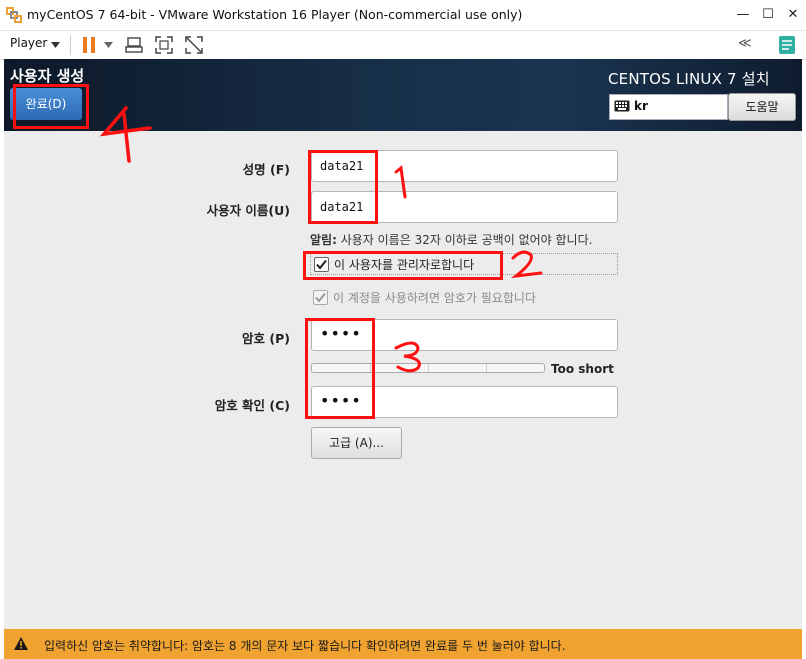 This screenshot has width=806, height=659. What do you see at coordinates (526, 264) in the screenshot?
I see `marker-2-stroke` at bounding box center [526, 264].